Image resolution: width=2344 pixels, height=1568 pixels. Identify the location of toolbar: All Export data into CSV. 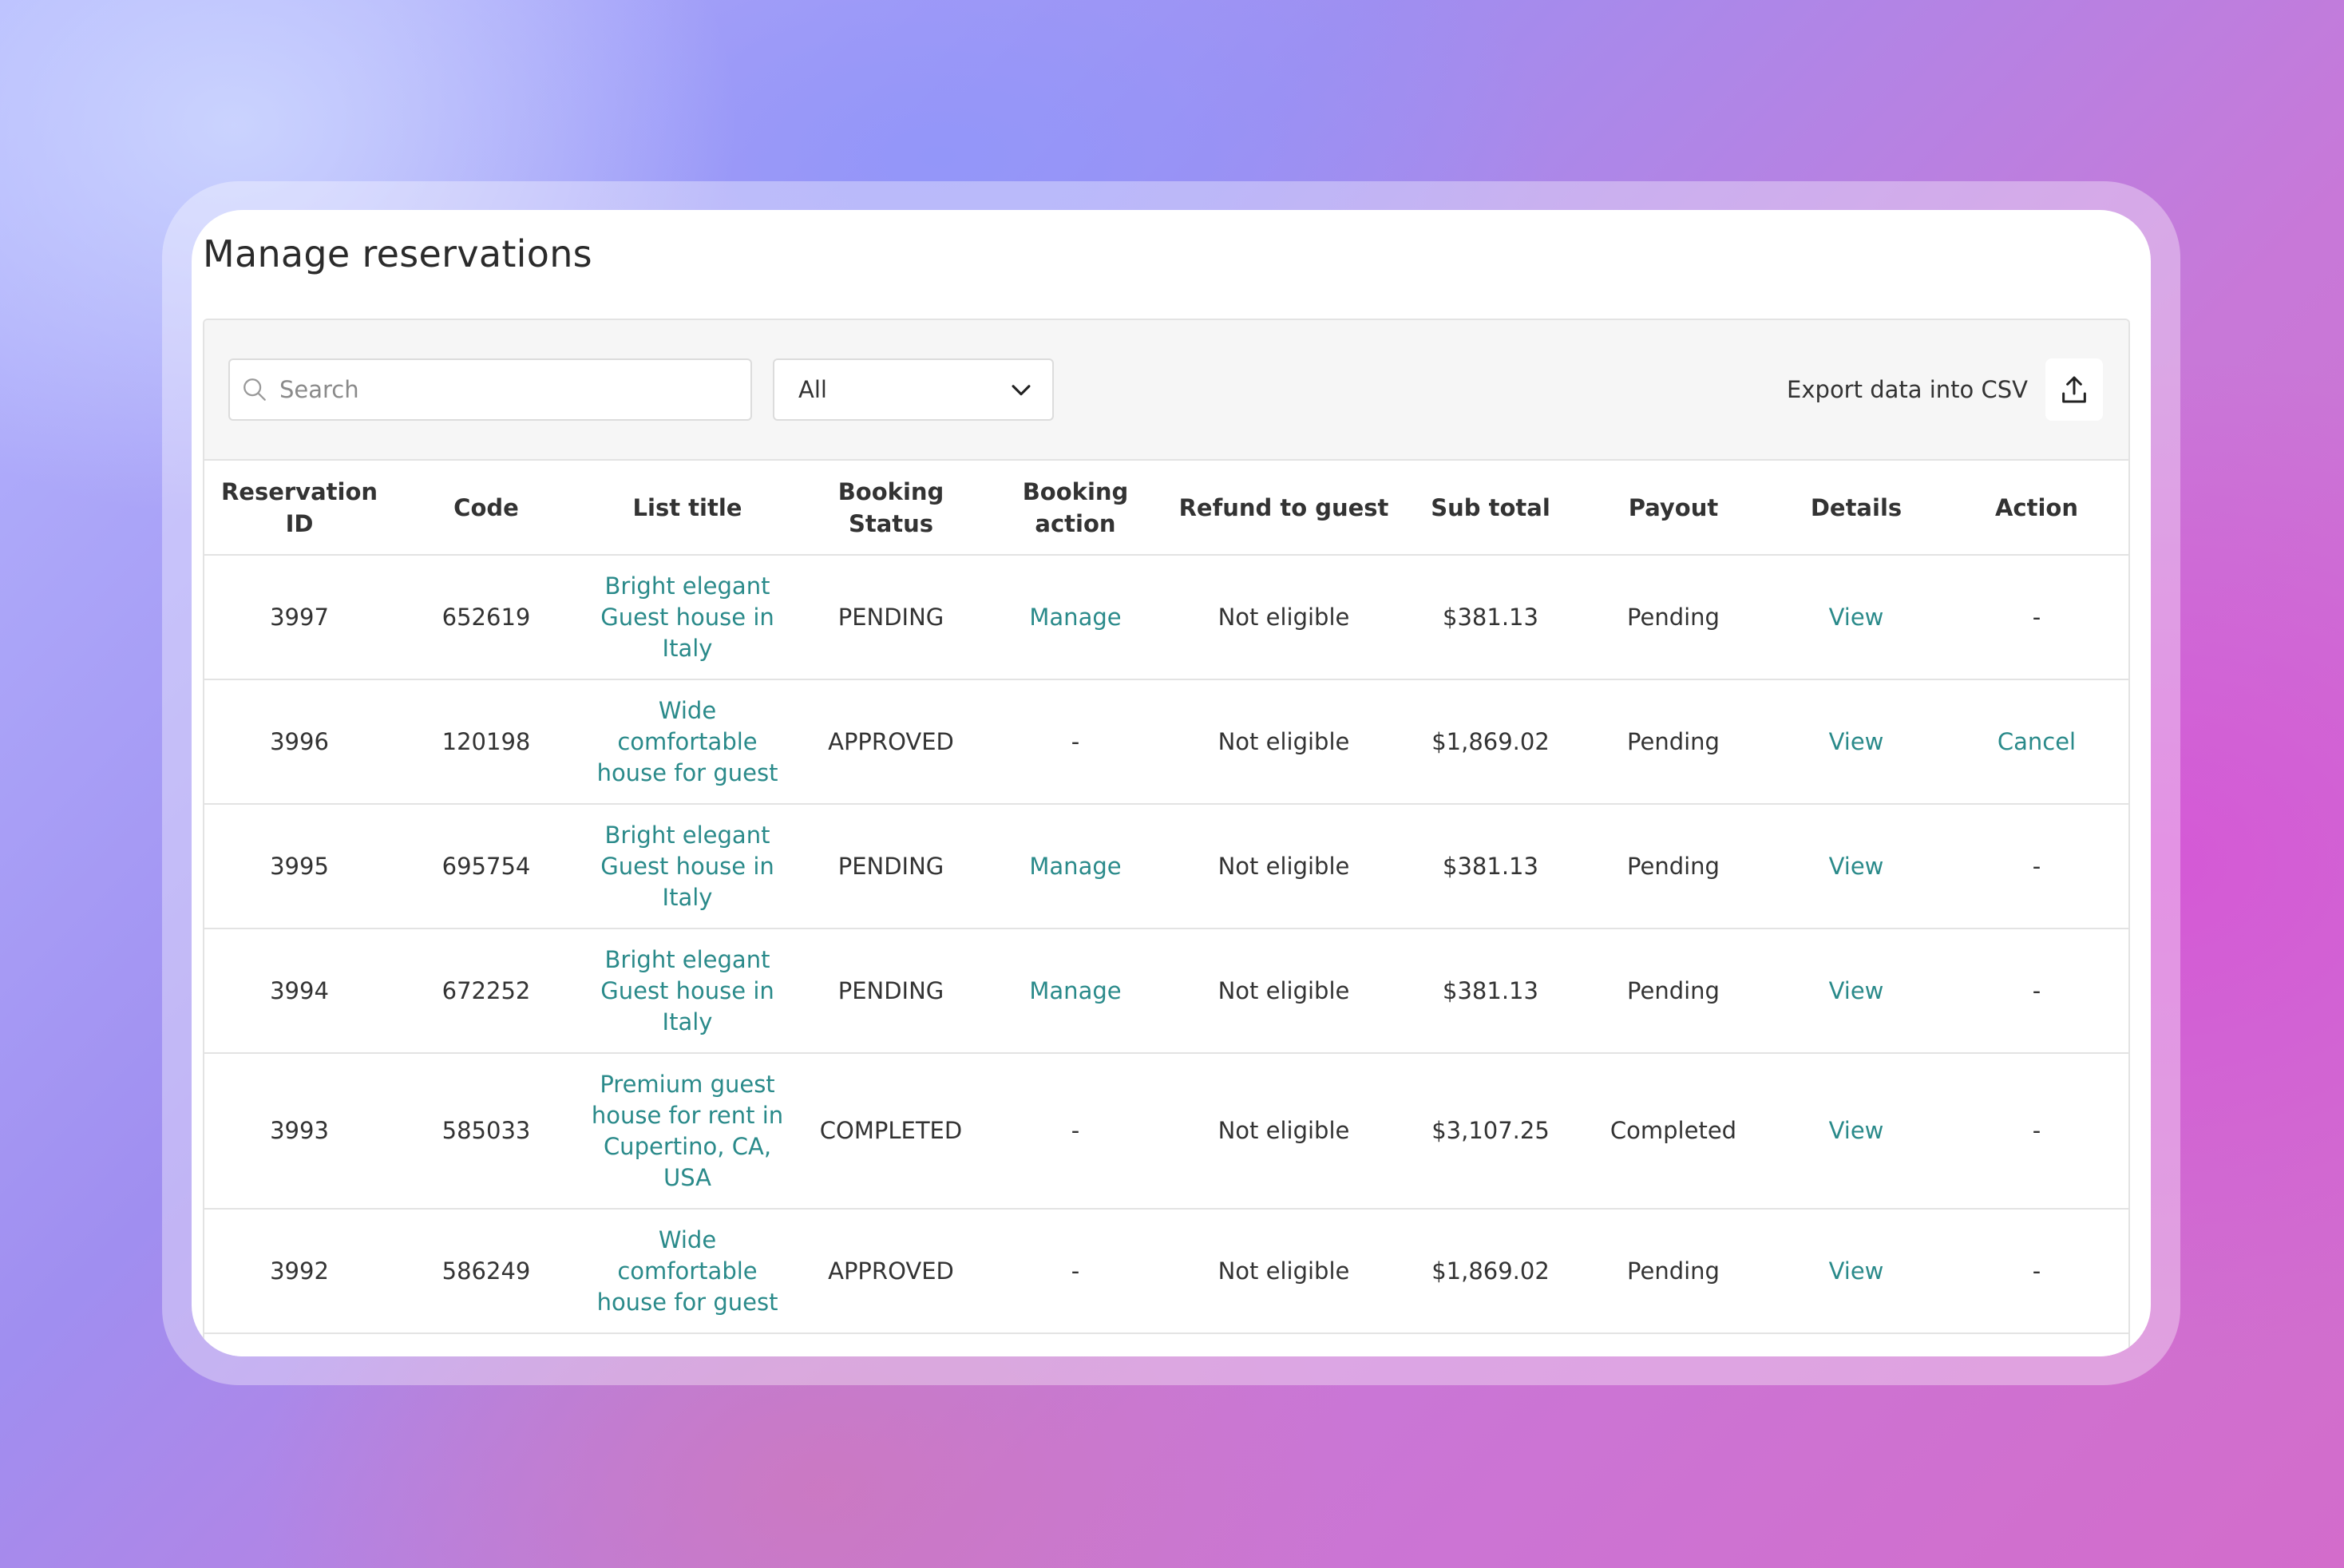
(1166, 390).